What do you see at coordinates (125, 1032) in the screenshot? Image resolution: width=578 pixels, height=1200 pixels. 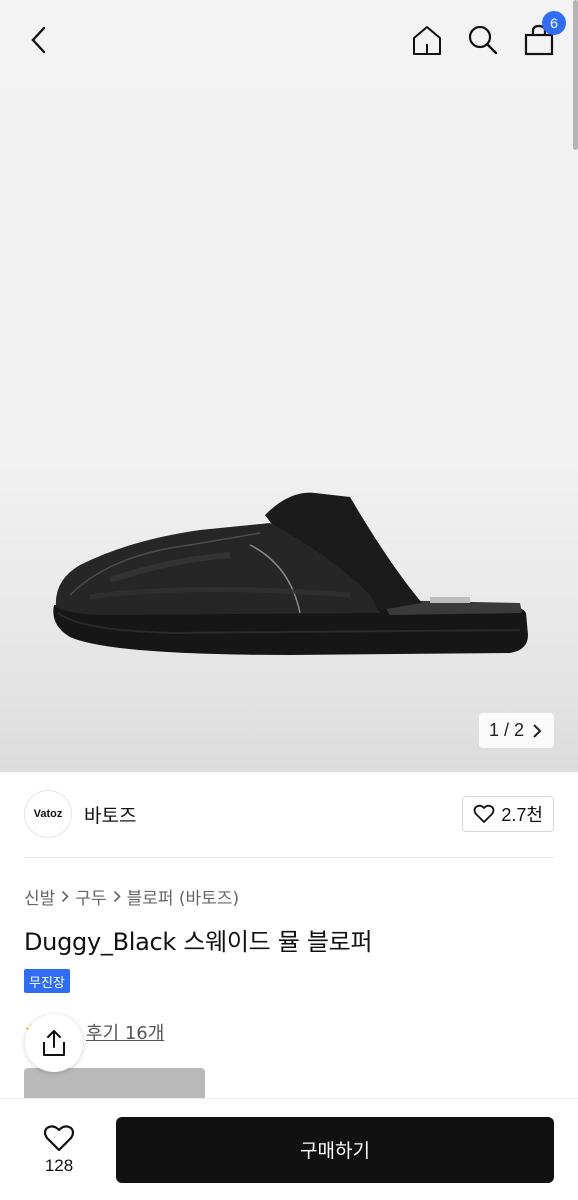 I see `reviews-link: 후기 16개` at bounding box center [125, 1032].